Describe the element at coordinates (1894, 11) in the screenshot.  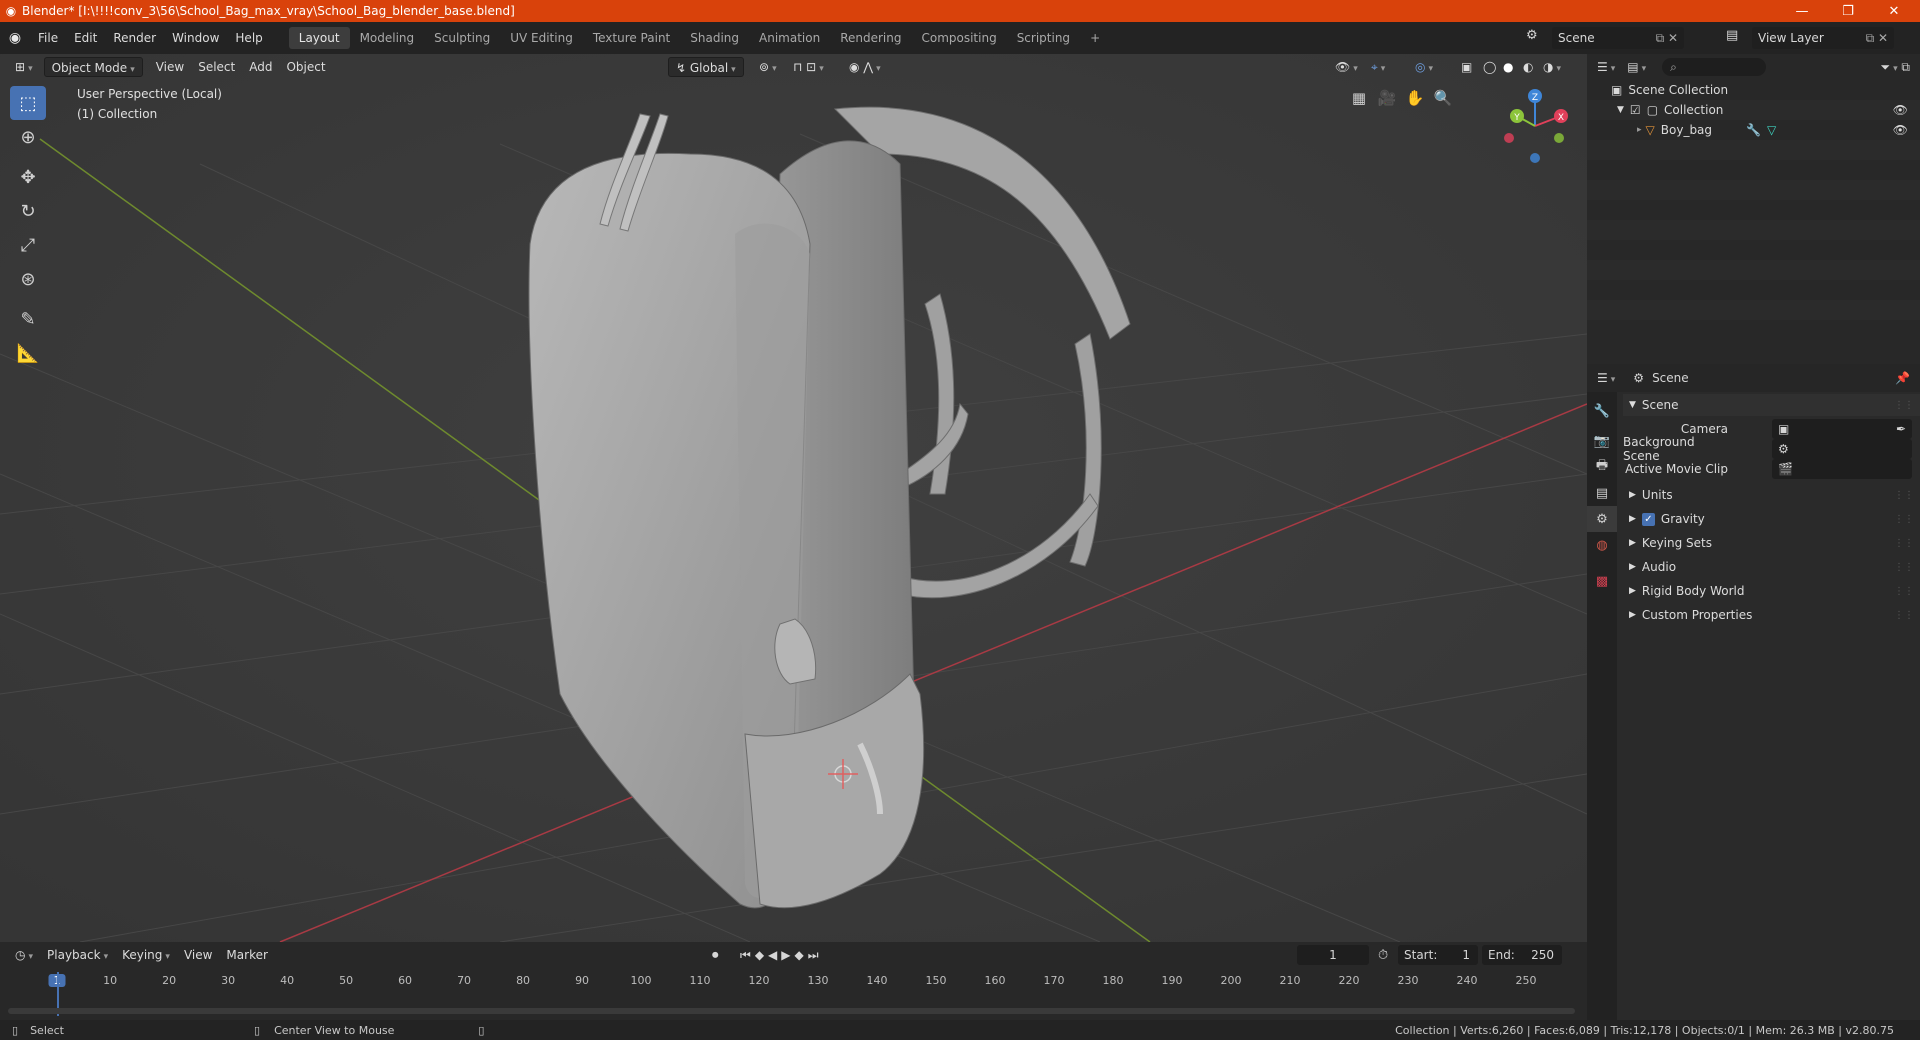
I see `close-button: ✕` at that location.